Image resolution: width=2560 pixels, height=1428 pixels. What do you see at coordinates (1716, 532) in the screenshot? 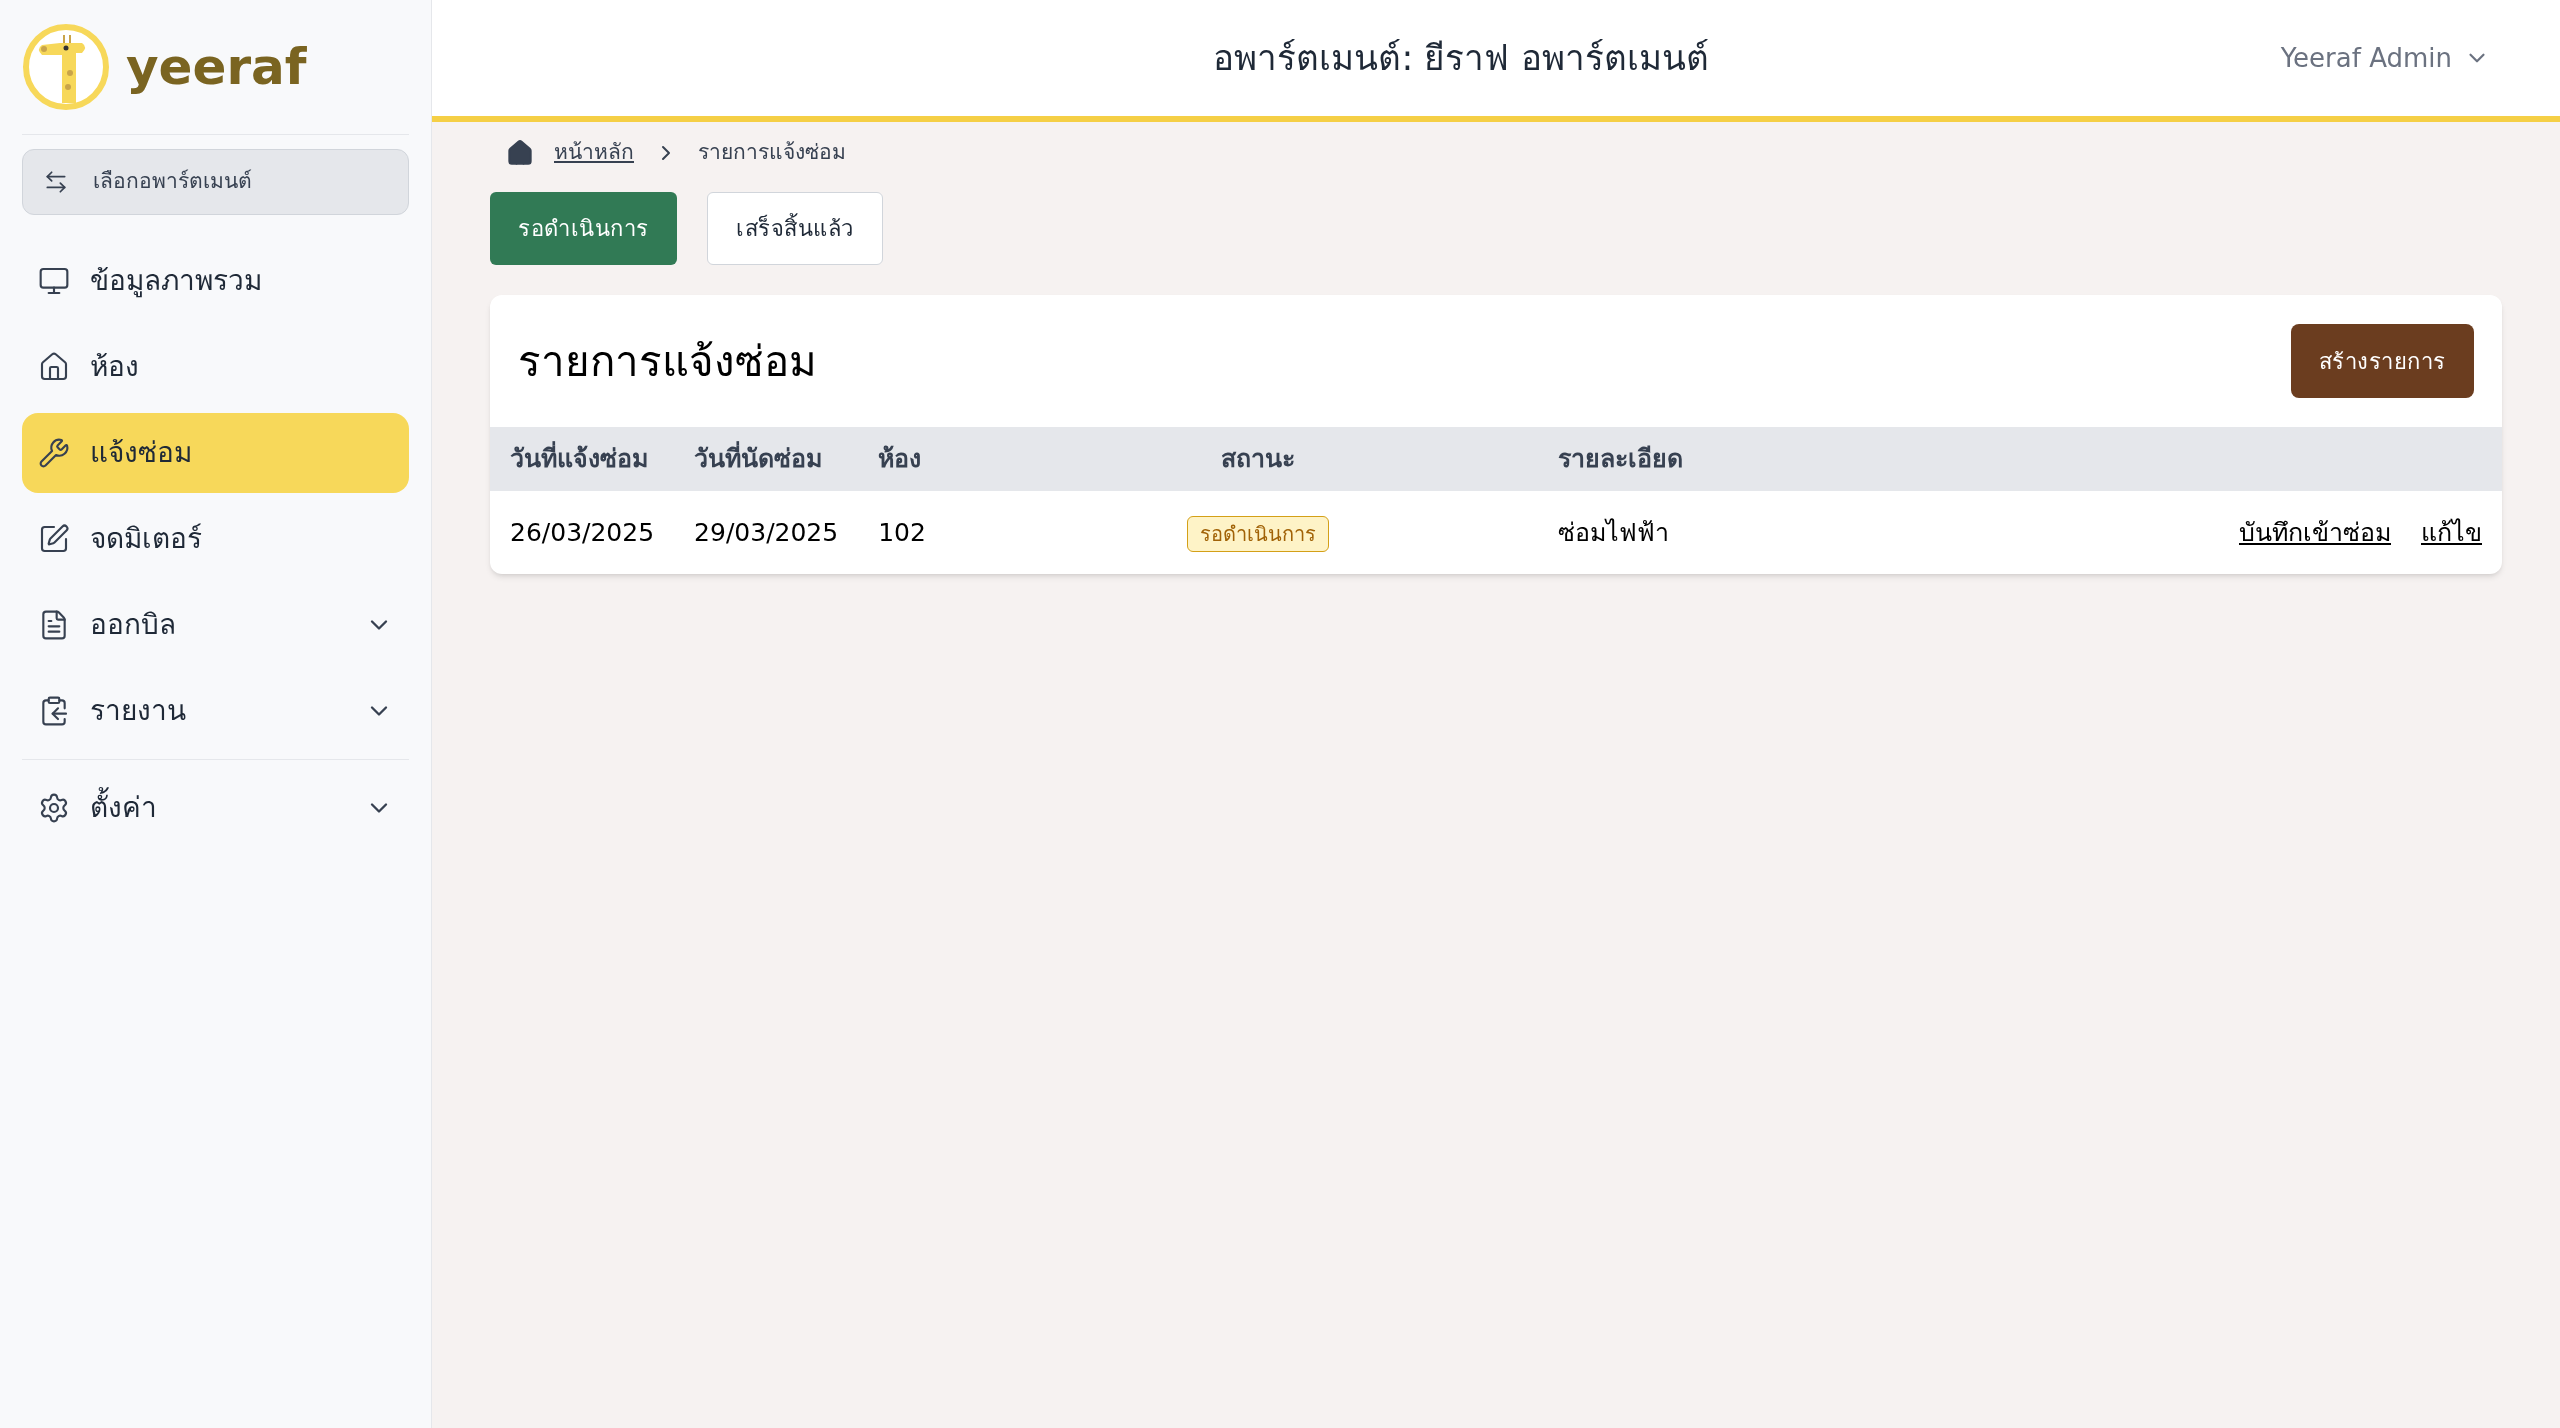
I see `table-cell: ซ่อมไฟฟ้า` at bounding box center [1716, 532].